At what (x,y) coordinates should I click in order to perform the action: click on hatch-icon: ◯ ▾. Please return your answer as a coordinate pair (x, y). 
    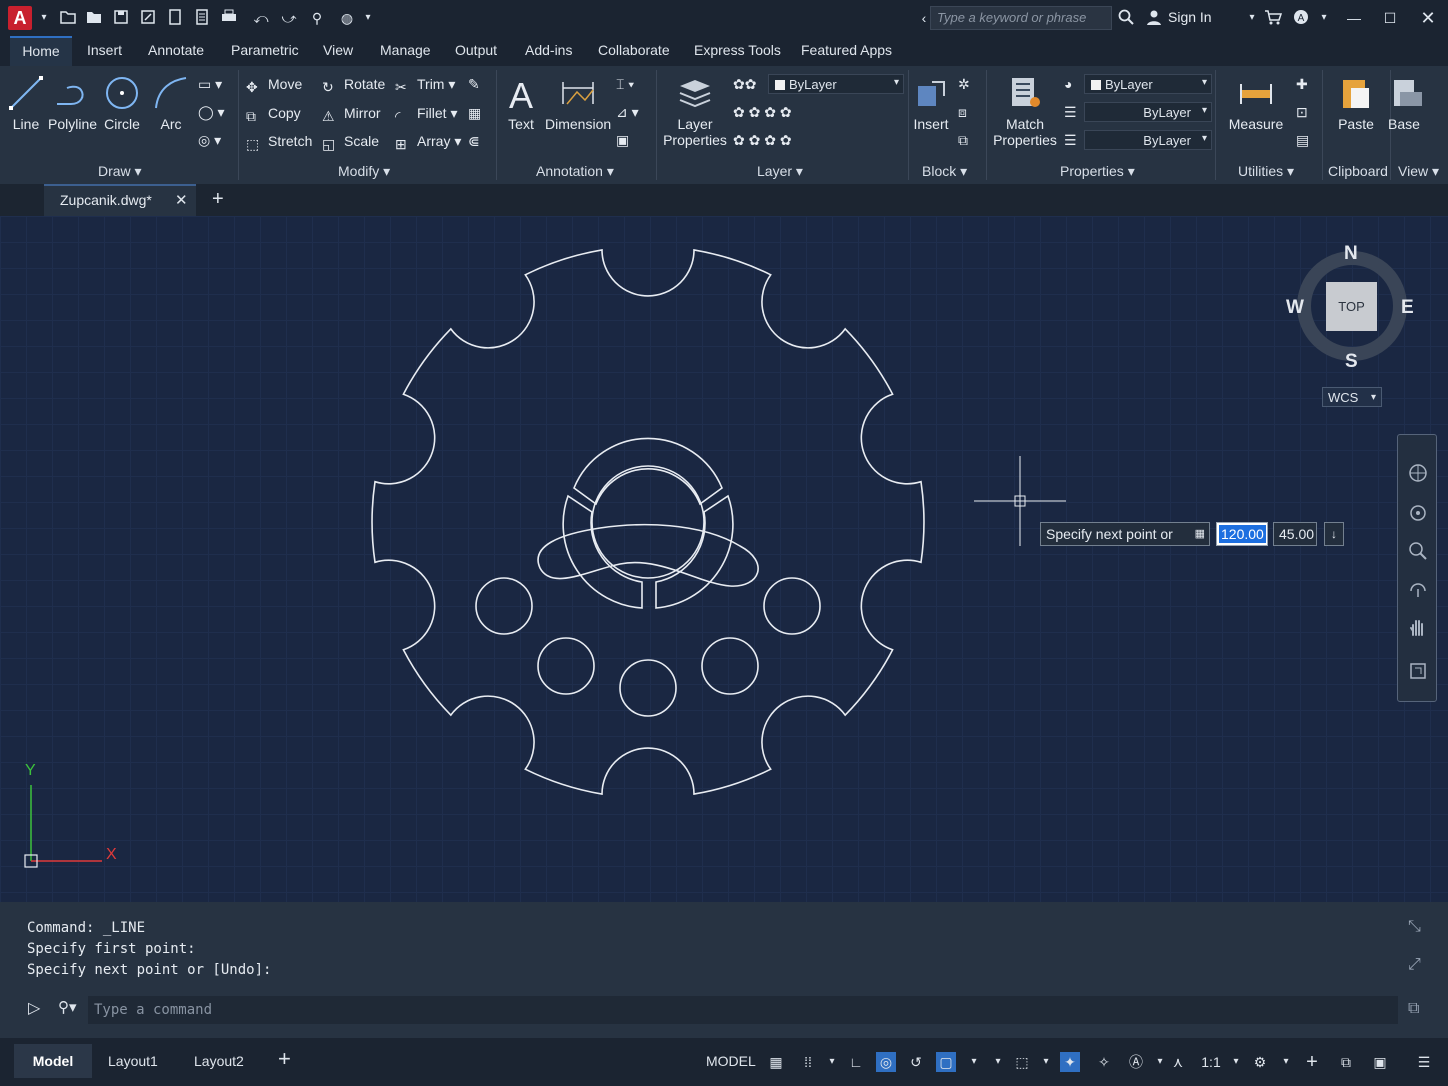
    Looking at the image, I should click on (211, 112).